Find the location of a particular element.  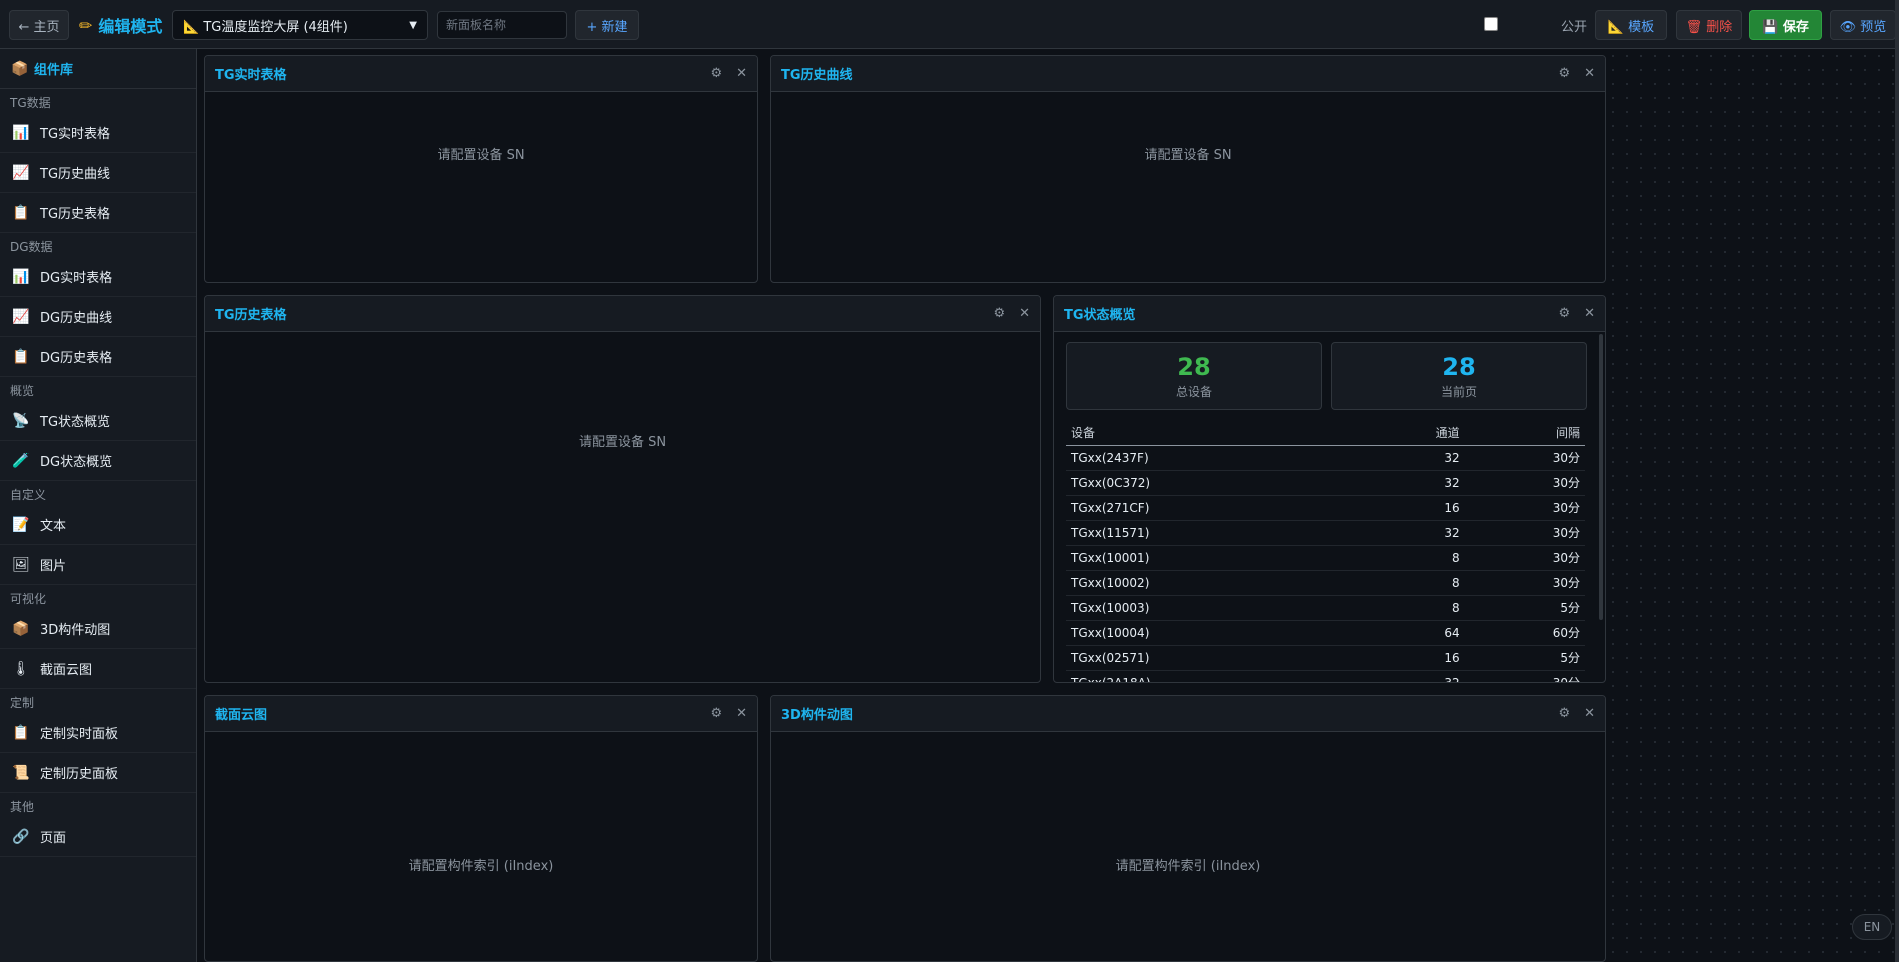

language-toggle-button: EN is located at coordinates (1872, 927).